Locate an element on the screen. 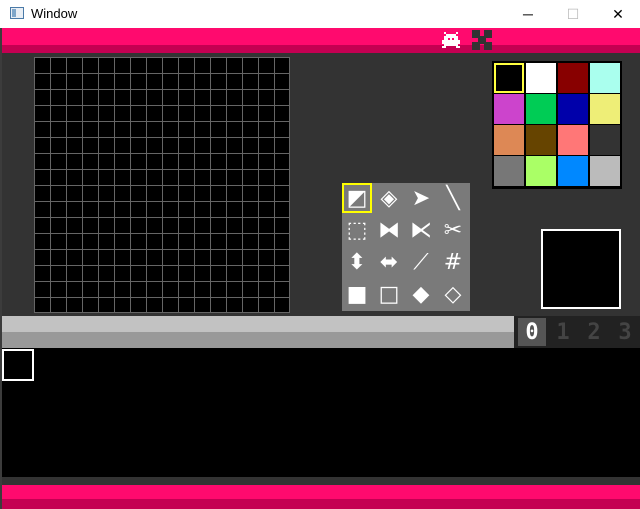  bank-tab-3: 3 is located at coordinates (625, 332).